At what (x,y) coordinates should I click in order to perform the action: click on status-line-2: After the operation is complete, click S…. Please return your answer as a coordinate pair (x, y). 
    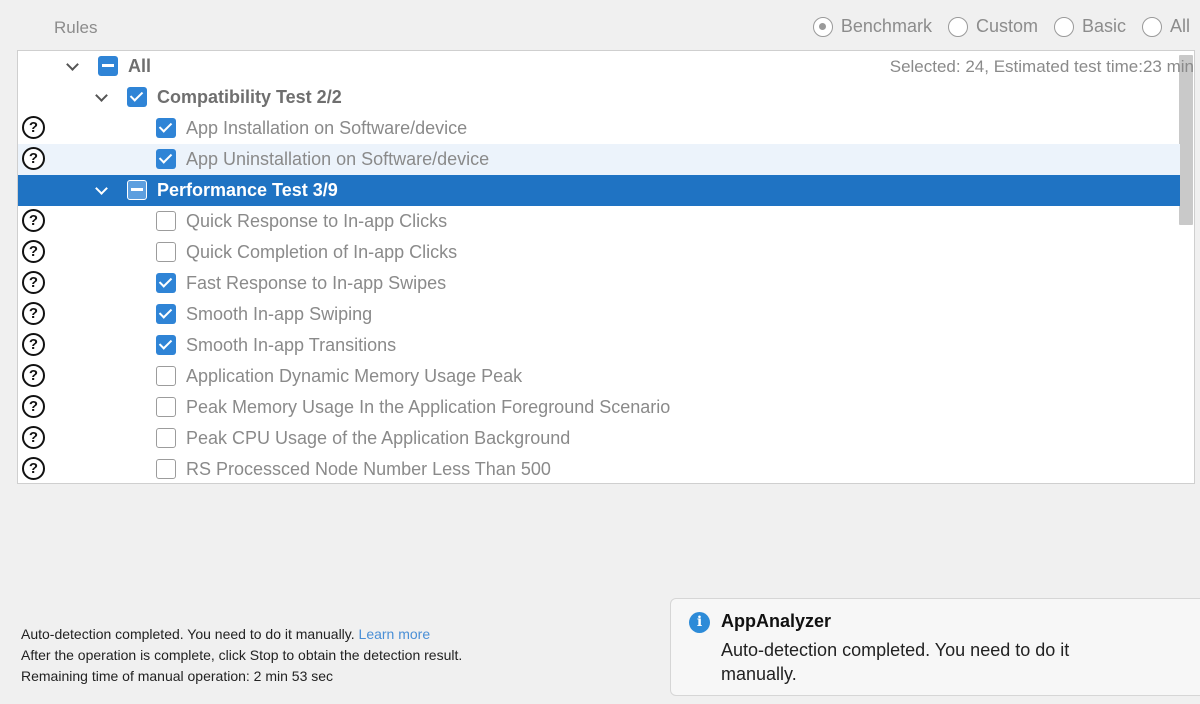
    Looking at the image, I should click on (242, 655).